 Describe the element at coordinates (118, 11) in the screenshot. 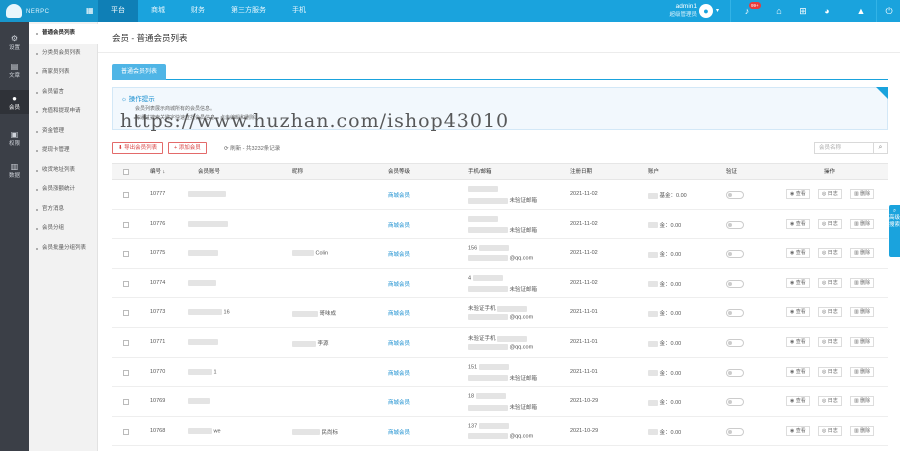

I see `nav-platform: 平台` at that location.